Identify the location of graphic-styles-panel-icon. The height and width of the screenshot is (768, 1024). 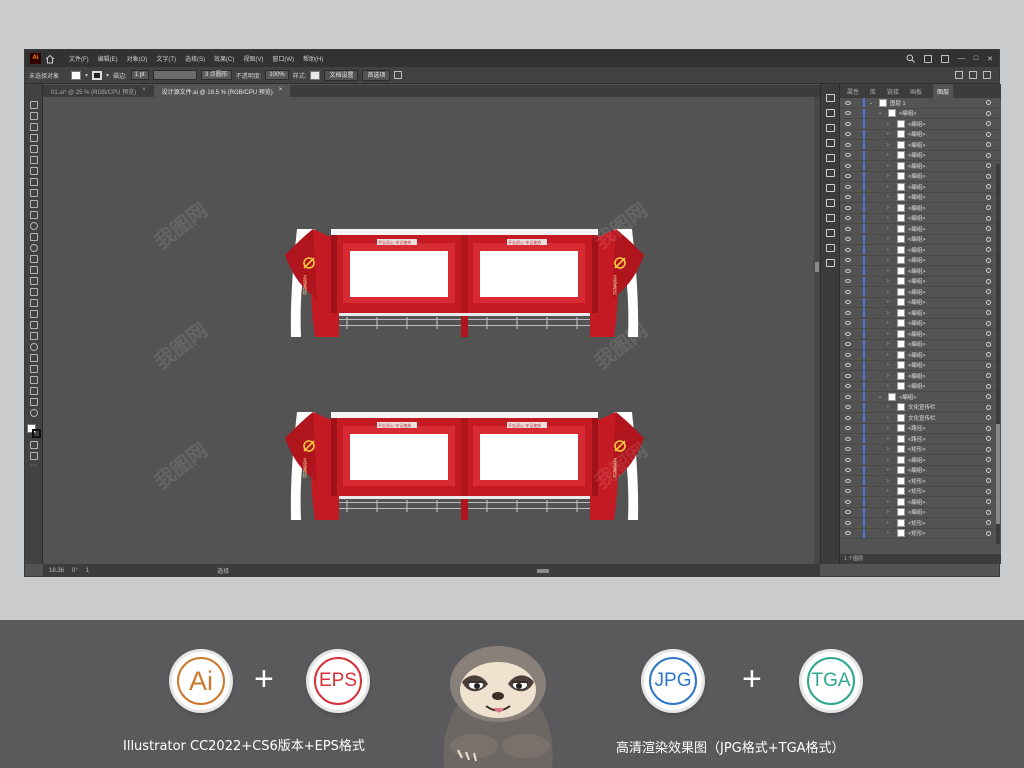
(830, 233).